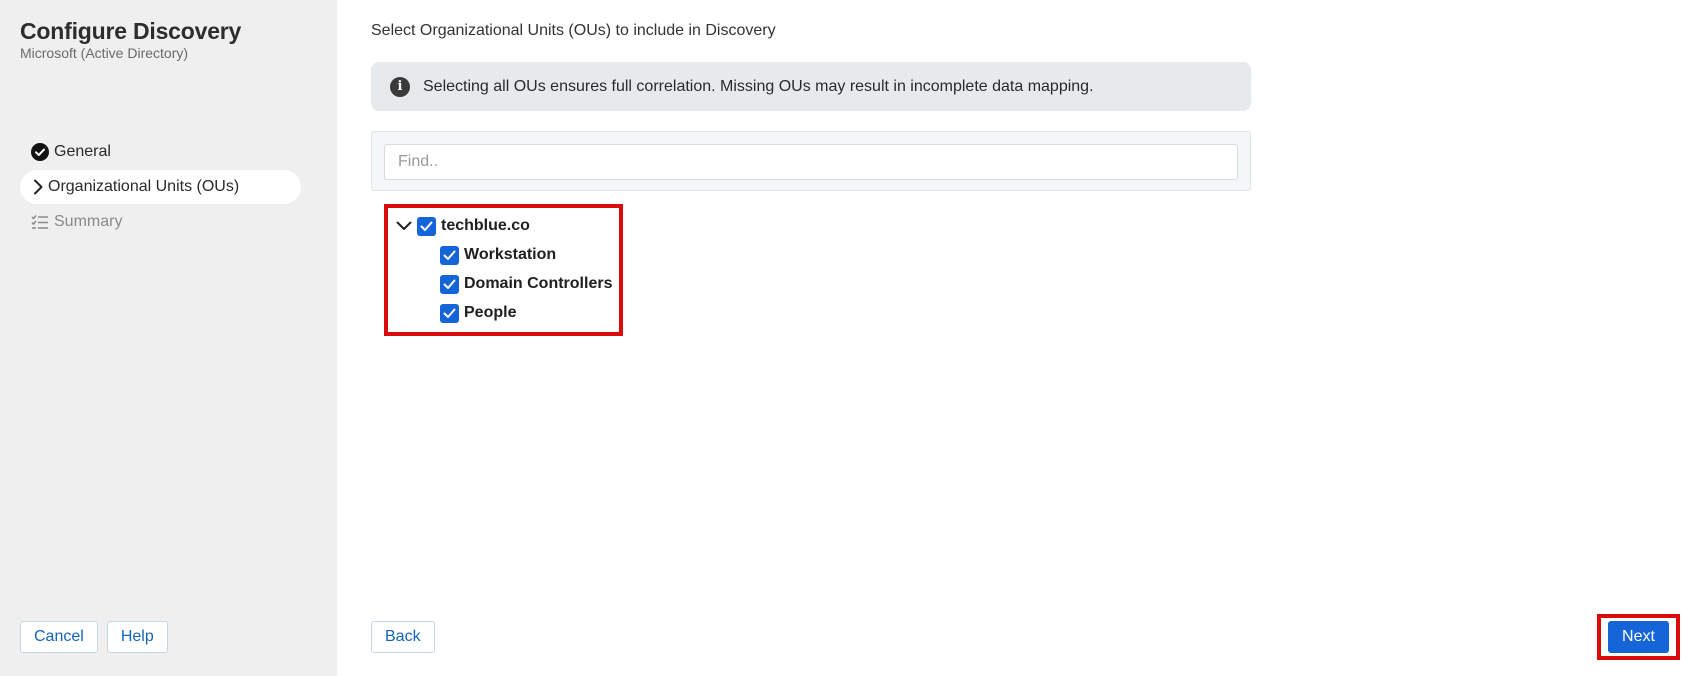 Image resolution: width=1688 pixels, height=676 pixels. I want to click on chevron-down-icon, so click(404, 226).